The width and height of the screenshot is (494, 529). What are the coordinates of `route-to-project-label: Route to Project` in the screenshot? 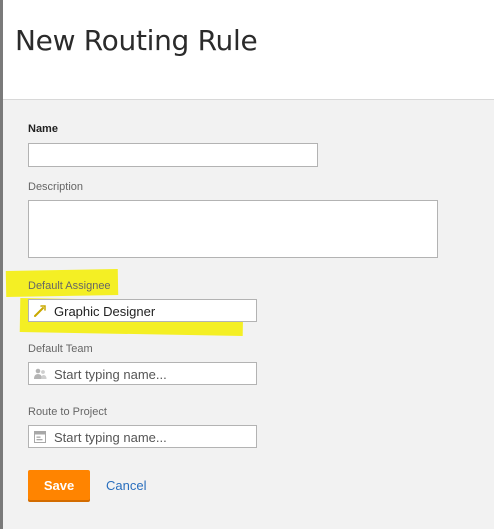 It's located at (67, 412).